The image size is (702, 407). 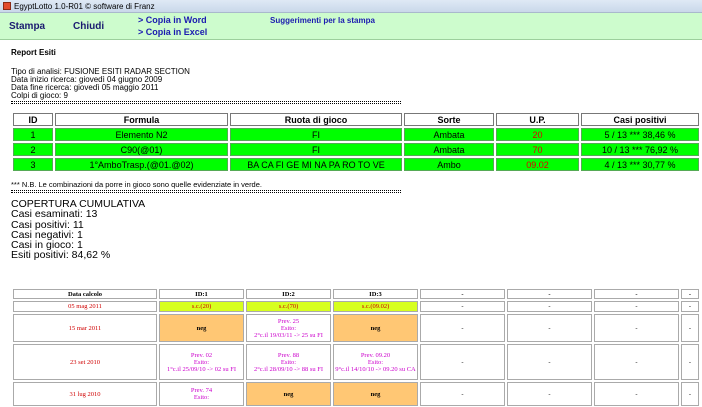 What do you see at coordinates (375, 306) in the screenshot?
I see `cell-value: s.c.(09.02)` at bounding box center [375, 306].